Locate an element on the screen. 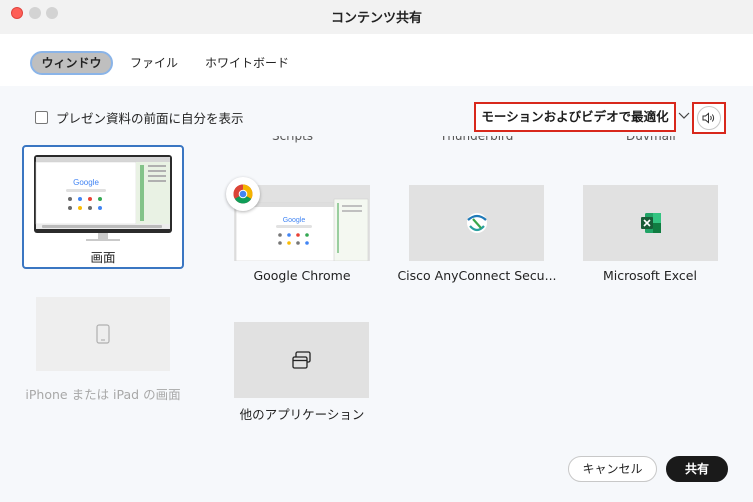 The image size is (753, 502). windows-stack-icon is located at coordinates (301, 360).